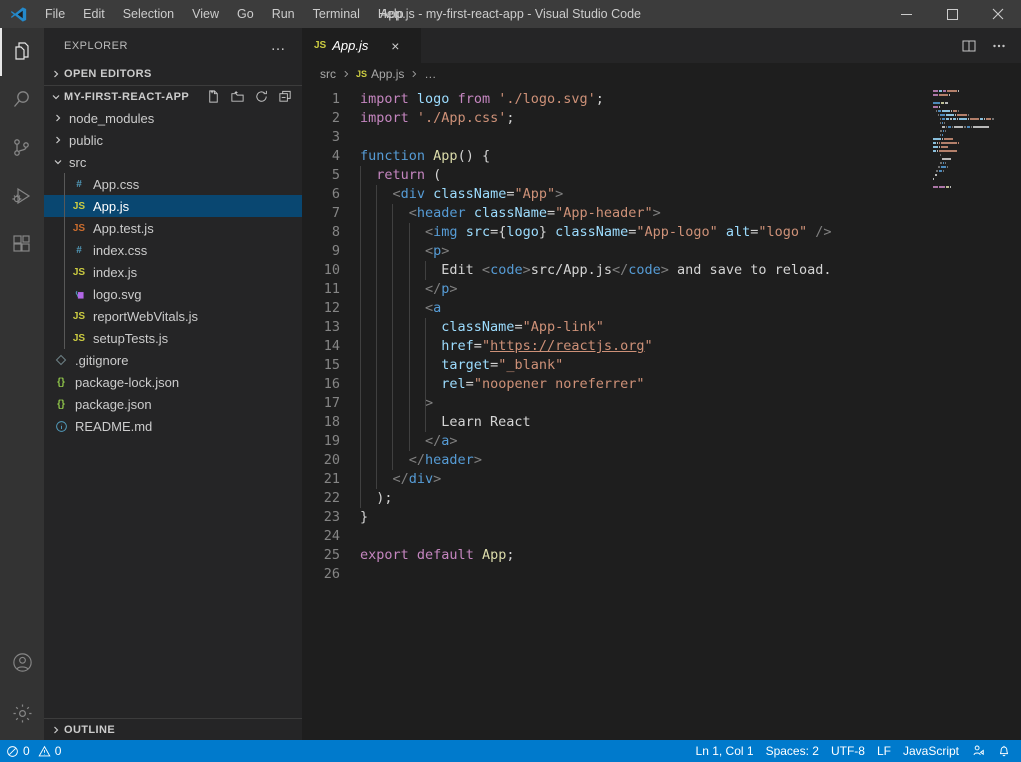 The image size is (1021, 762). Describe the element at coordinates (22, 52) in the screenshot. I see `activity-explorer` at that location.